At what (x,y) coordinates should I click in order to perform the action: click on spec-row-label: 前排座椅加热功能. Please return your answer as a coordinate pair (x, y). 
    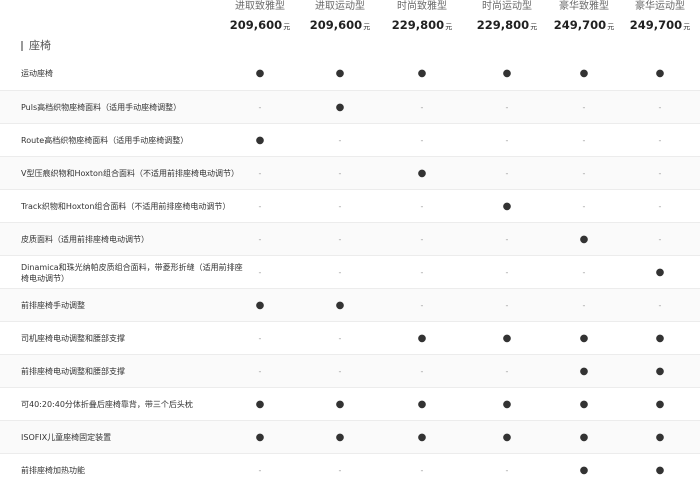
    Looking at the image, I should click on (53, 470).